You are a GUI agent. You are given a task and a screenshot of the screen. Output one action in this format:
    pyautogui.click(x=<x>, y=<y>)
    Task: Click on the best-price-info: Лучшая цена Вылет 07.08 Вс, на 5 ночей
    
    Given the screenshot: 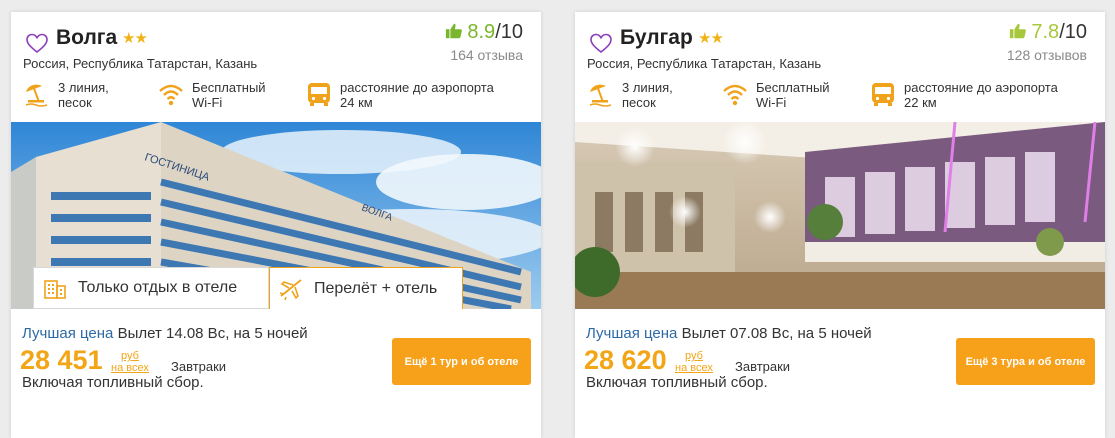 What is the action you would take?
    pyautogui.click(x=729, y=333)
    